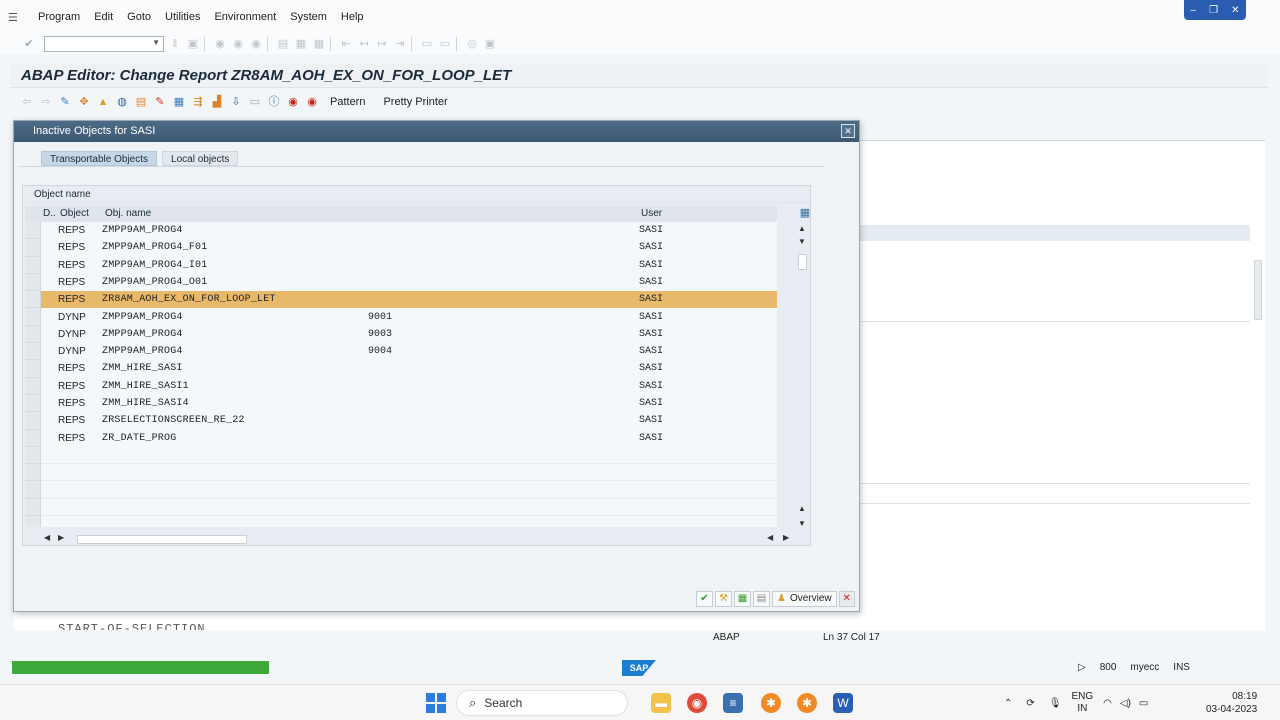 The image size is (1280, 720). Describe the element at coordinates (409, 334) in the screenshot. I see `table-row: DYNP ZMPP9AM_PROG4 9003 SASI` at that location.